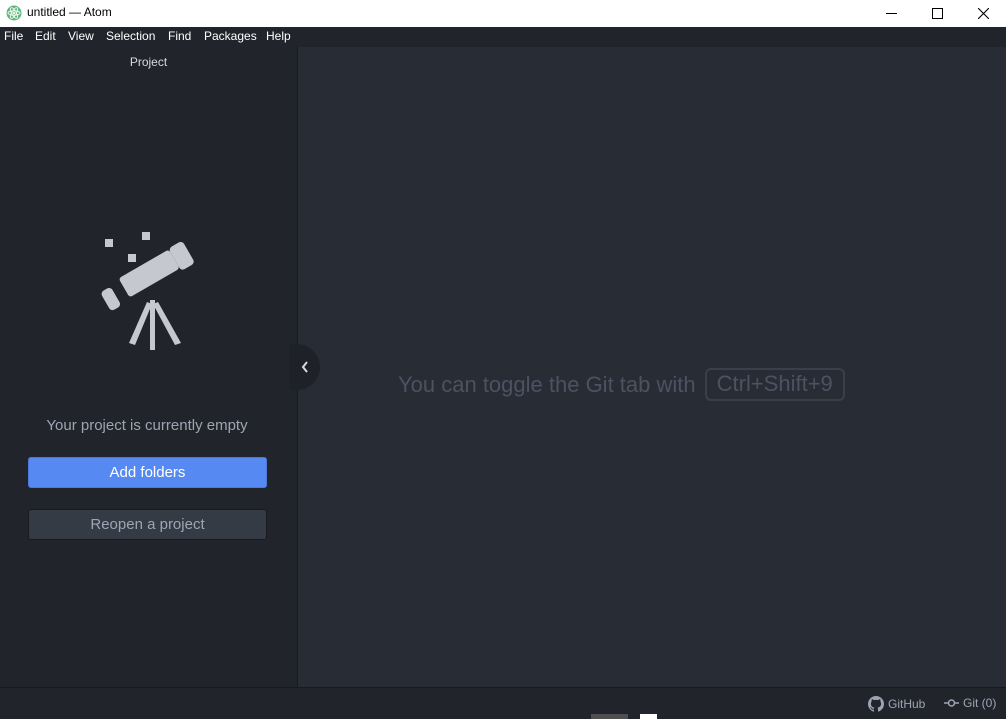 This screenshot has height=719, width=1006. I want to click on add-folders-button: Add folders, so click(147, 472).